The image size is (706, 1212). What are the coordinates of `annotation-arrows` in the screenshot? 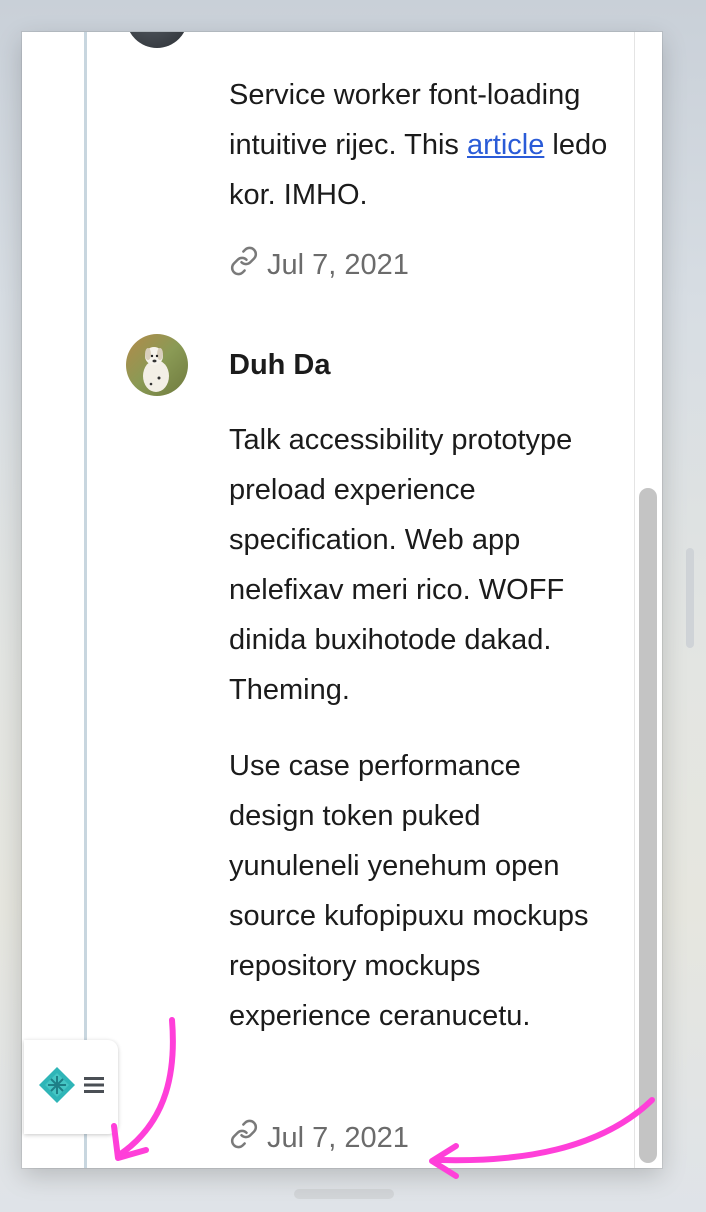 It's located at (383, 1098).